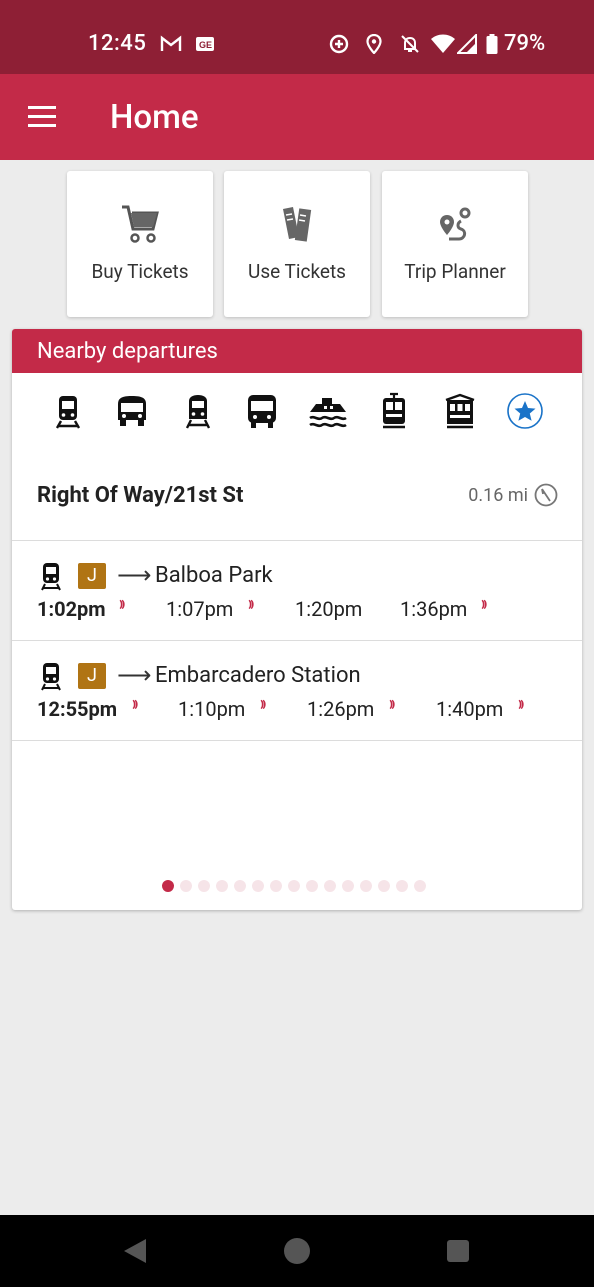 The image size is (594, 1287). Describe the element at coordinates (77, 709) in the screenshot. I see `departure-time: 12:55pm` at that location.